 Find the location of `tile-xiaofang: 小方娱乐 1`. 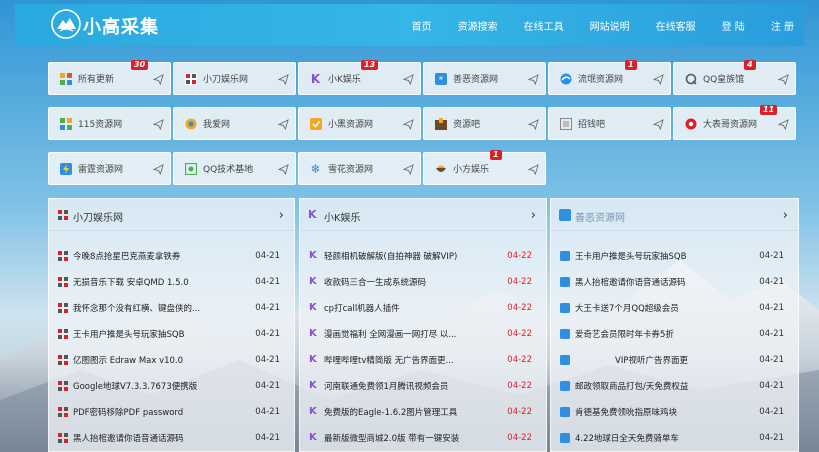

tile-xiaofang: 小方娱乐 1 is located at coordinates (484, 167).